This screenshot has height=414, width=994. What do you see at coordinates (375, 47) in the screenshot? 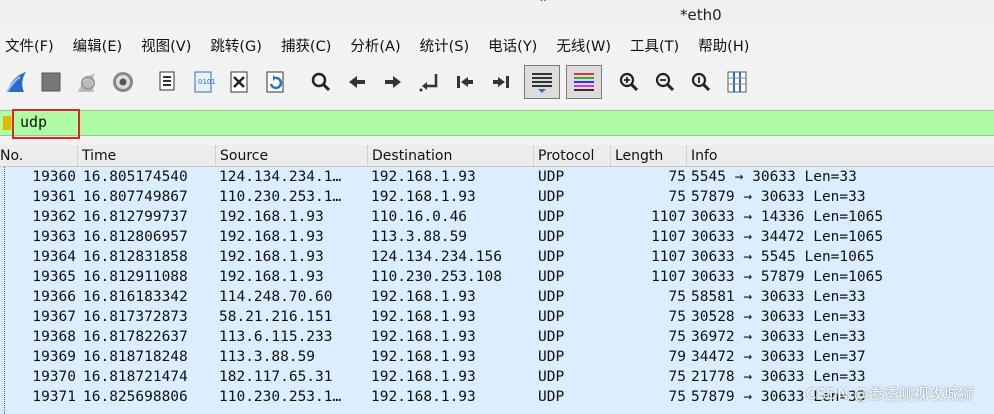
I see `menu-item: 分析(A)` at bounding box center [375, 47].